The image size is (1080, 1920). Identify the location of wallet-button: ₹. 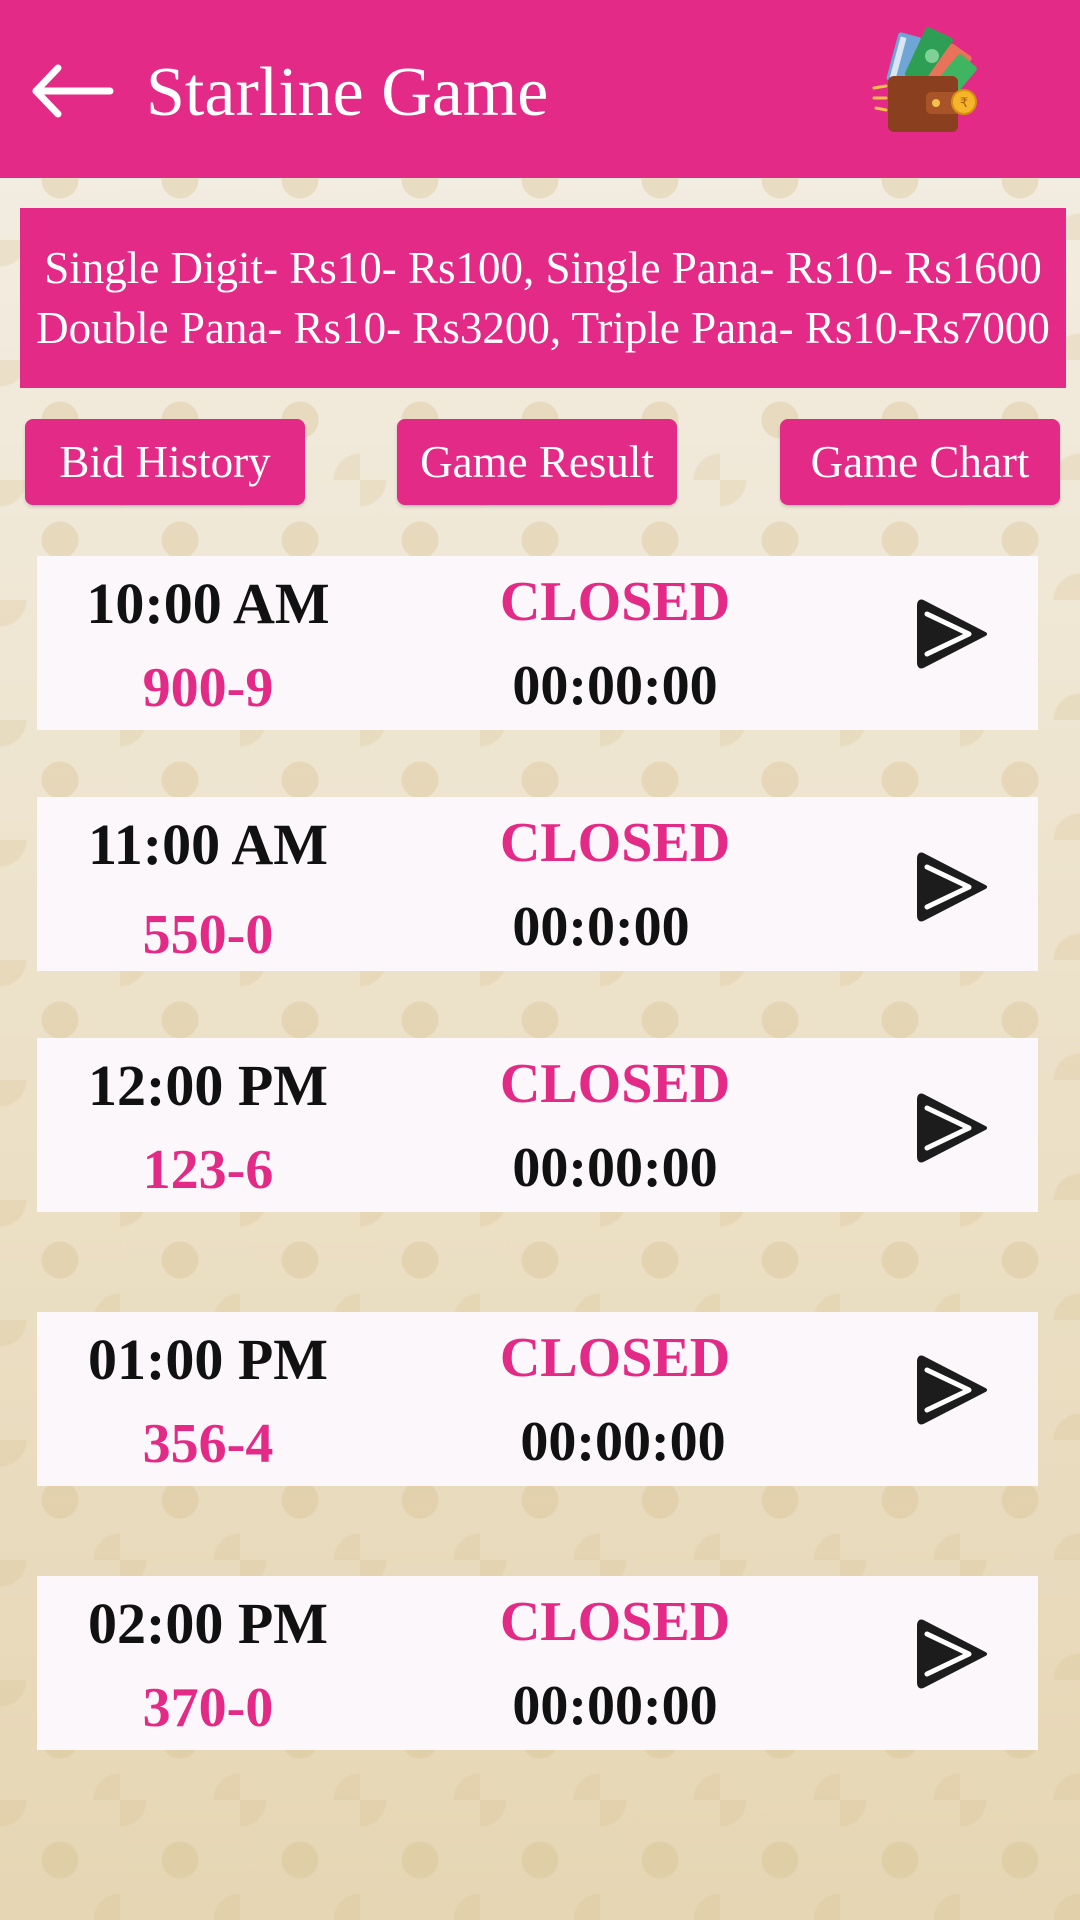
(926, 81).